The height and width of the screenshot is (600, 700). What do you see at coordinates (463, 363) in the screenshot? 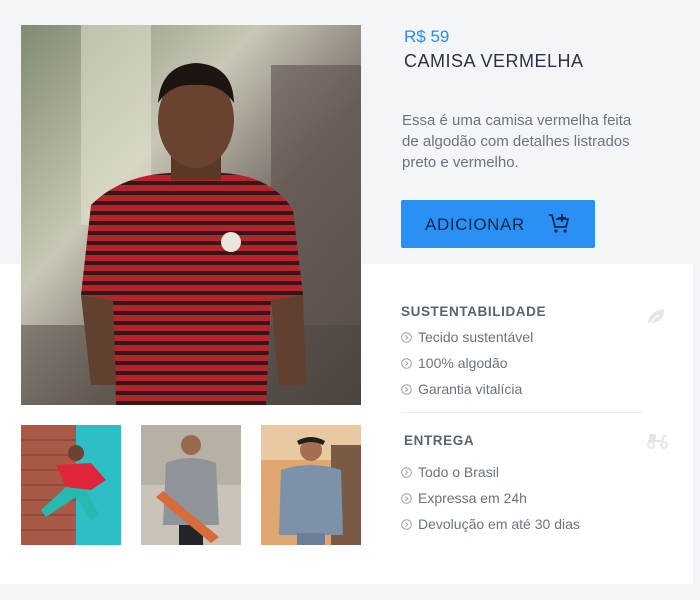
I see `list-item-label: 100% algodão` at bounding box center [463, 363].